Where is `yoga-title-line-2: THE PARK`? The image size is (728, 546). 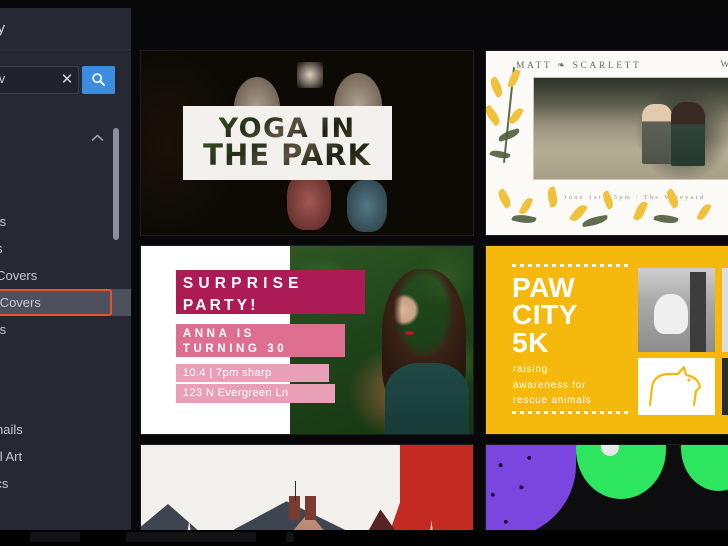
yoga-title-line-2: THE PARK is located at coordinates (287, 155).